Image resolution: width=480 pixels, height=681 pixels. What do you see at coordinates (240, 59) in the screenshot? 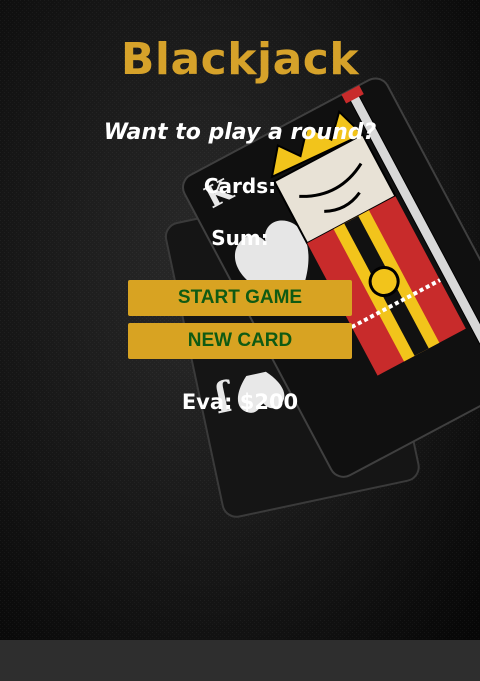
I see `game-title: Blackjack` at bounding box center [240, 59].